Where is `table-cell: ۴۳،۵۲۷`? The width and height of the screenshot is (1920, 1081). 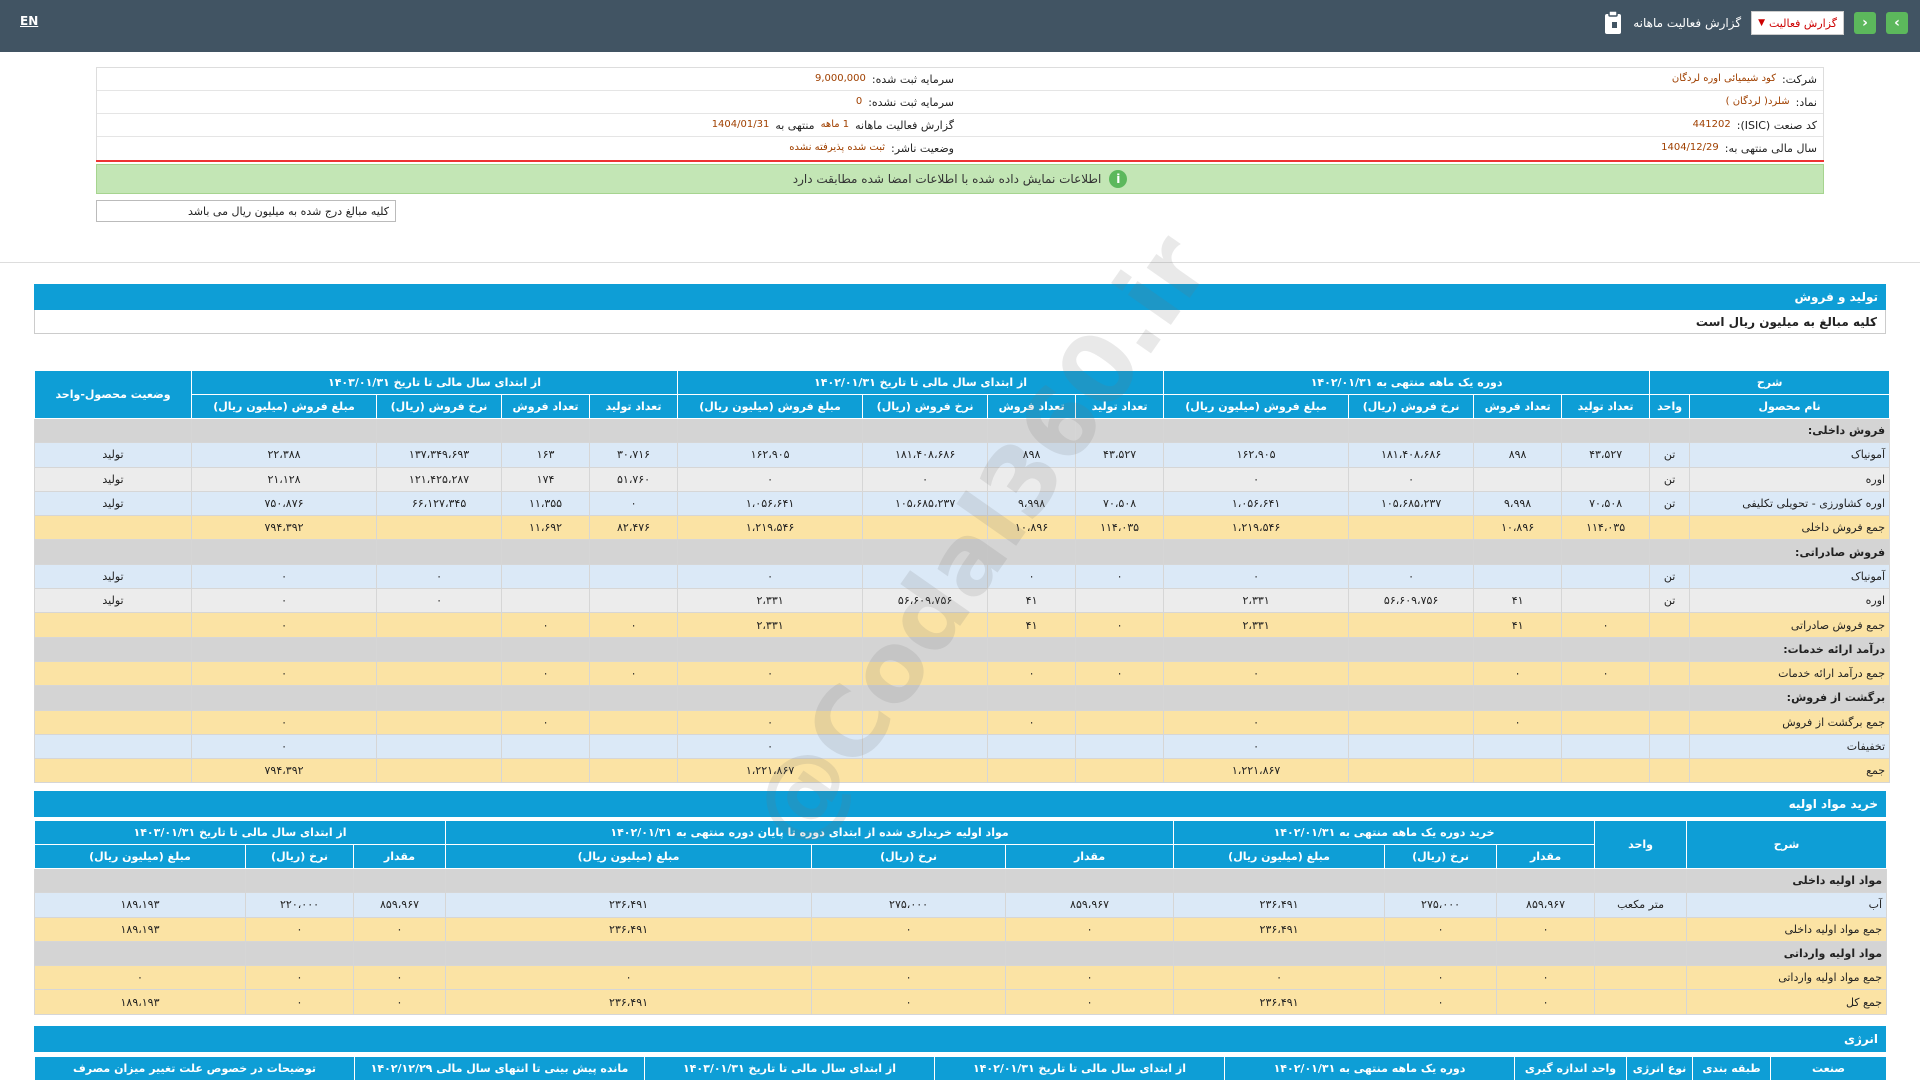
table-cell: ۴۳،۵۲۷ is located at coordinates (1120, 455).